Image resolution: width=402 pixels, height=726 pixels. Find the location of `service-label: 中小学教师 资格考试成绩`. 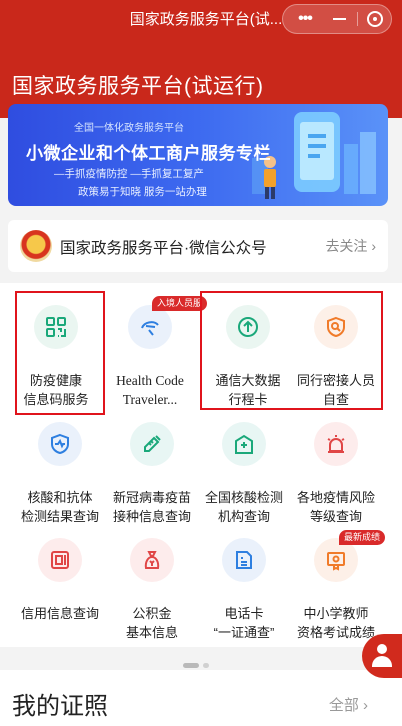

service-label: 中小学教师 资格考试成绩 is located at coordinates (335, 623).